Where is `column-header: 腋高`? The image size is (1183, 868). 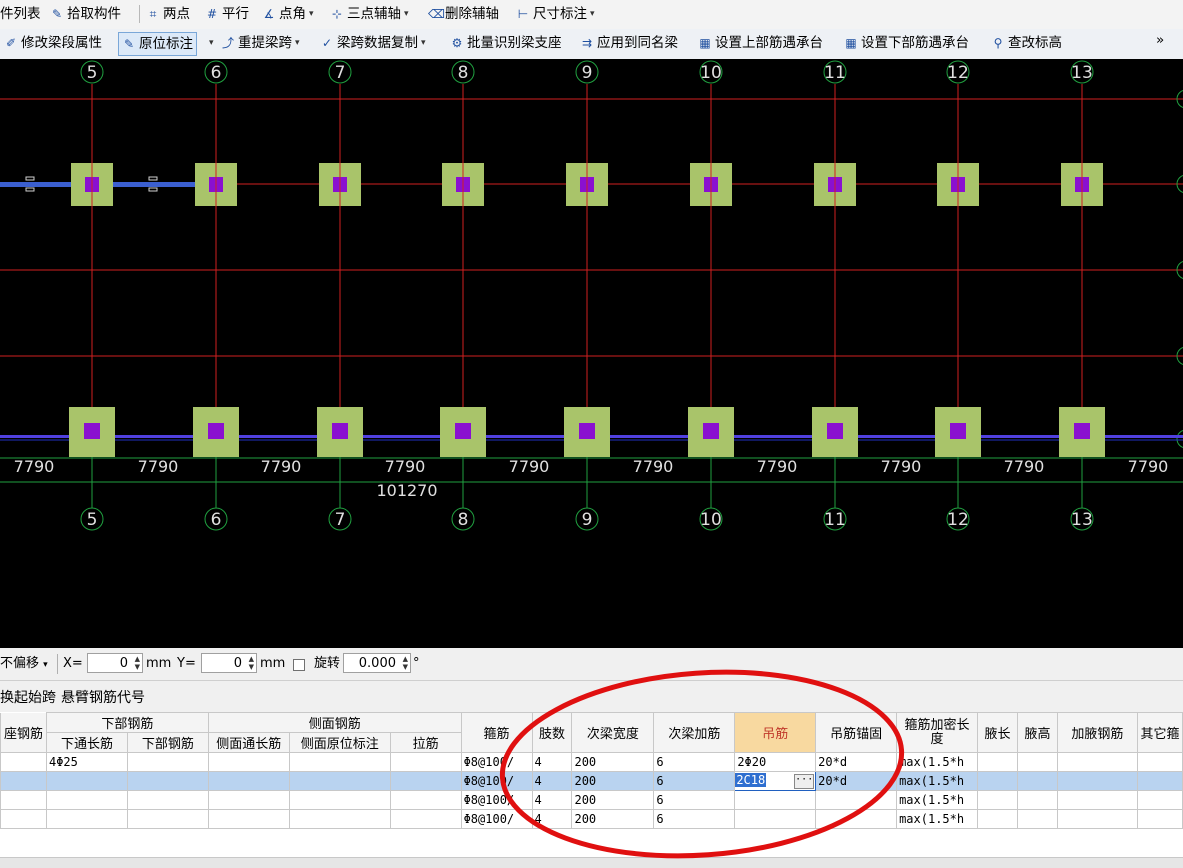
column-header: 腋高 is located at coordinates (1037, 732).